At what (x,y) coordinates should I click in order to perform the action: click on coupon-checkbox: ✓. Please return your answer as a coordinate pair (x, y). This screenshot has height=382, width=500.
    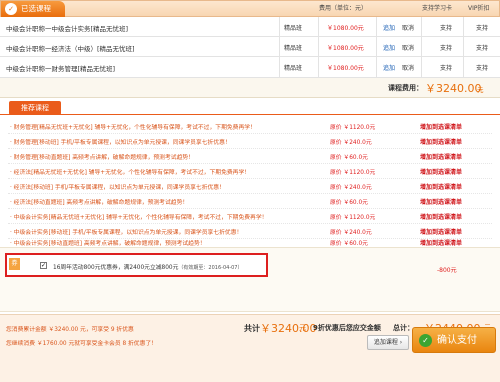
    Looking at the image, I should click on (43, 265).